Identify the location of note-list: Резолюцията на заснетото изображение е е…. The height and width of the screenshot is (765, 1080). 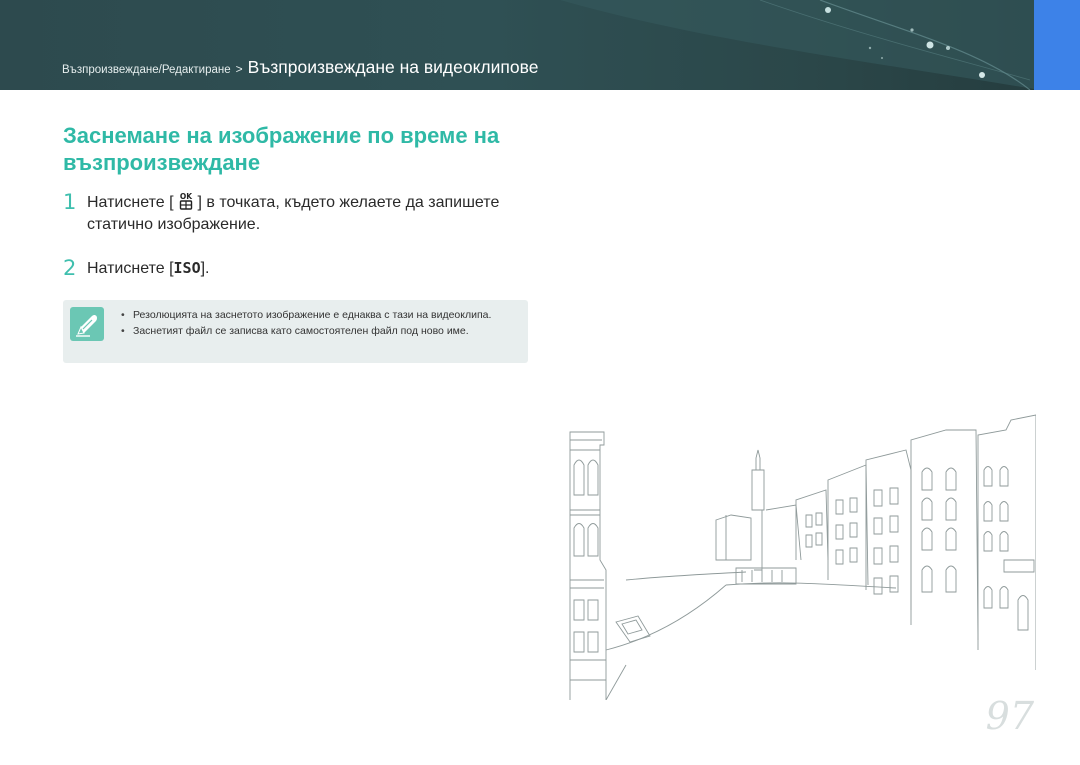
(321, 323).